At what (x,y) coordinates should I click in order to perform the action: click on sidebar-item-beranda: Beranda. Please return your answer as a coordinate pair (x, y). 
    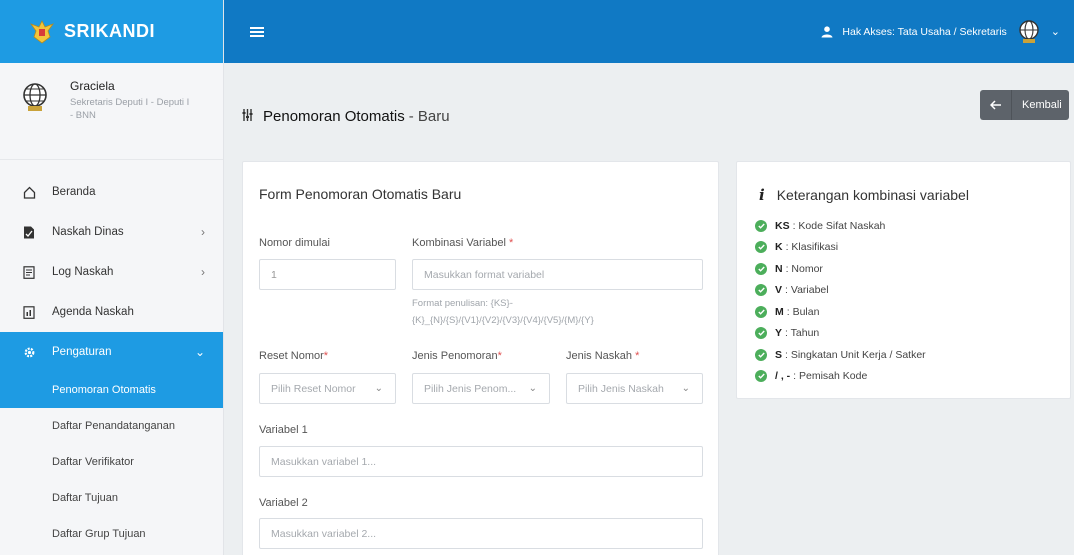
    Looking at the image, I should click on (111, 192).